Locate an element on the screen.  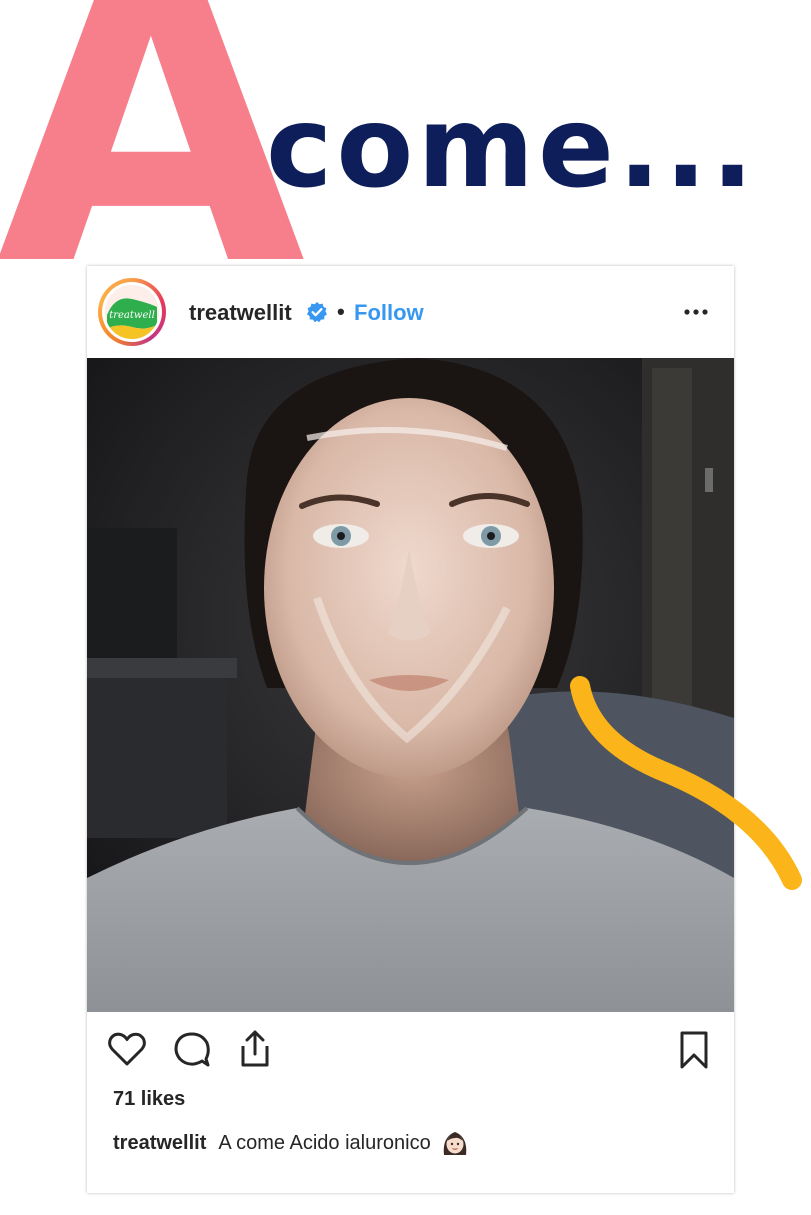
avatar: treatwell is located at coordinates (132, 312).